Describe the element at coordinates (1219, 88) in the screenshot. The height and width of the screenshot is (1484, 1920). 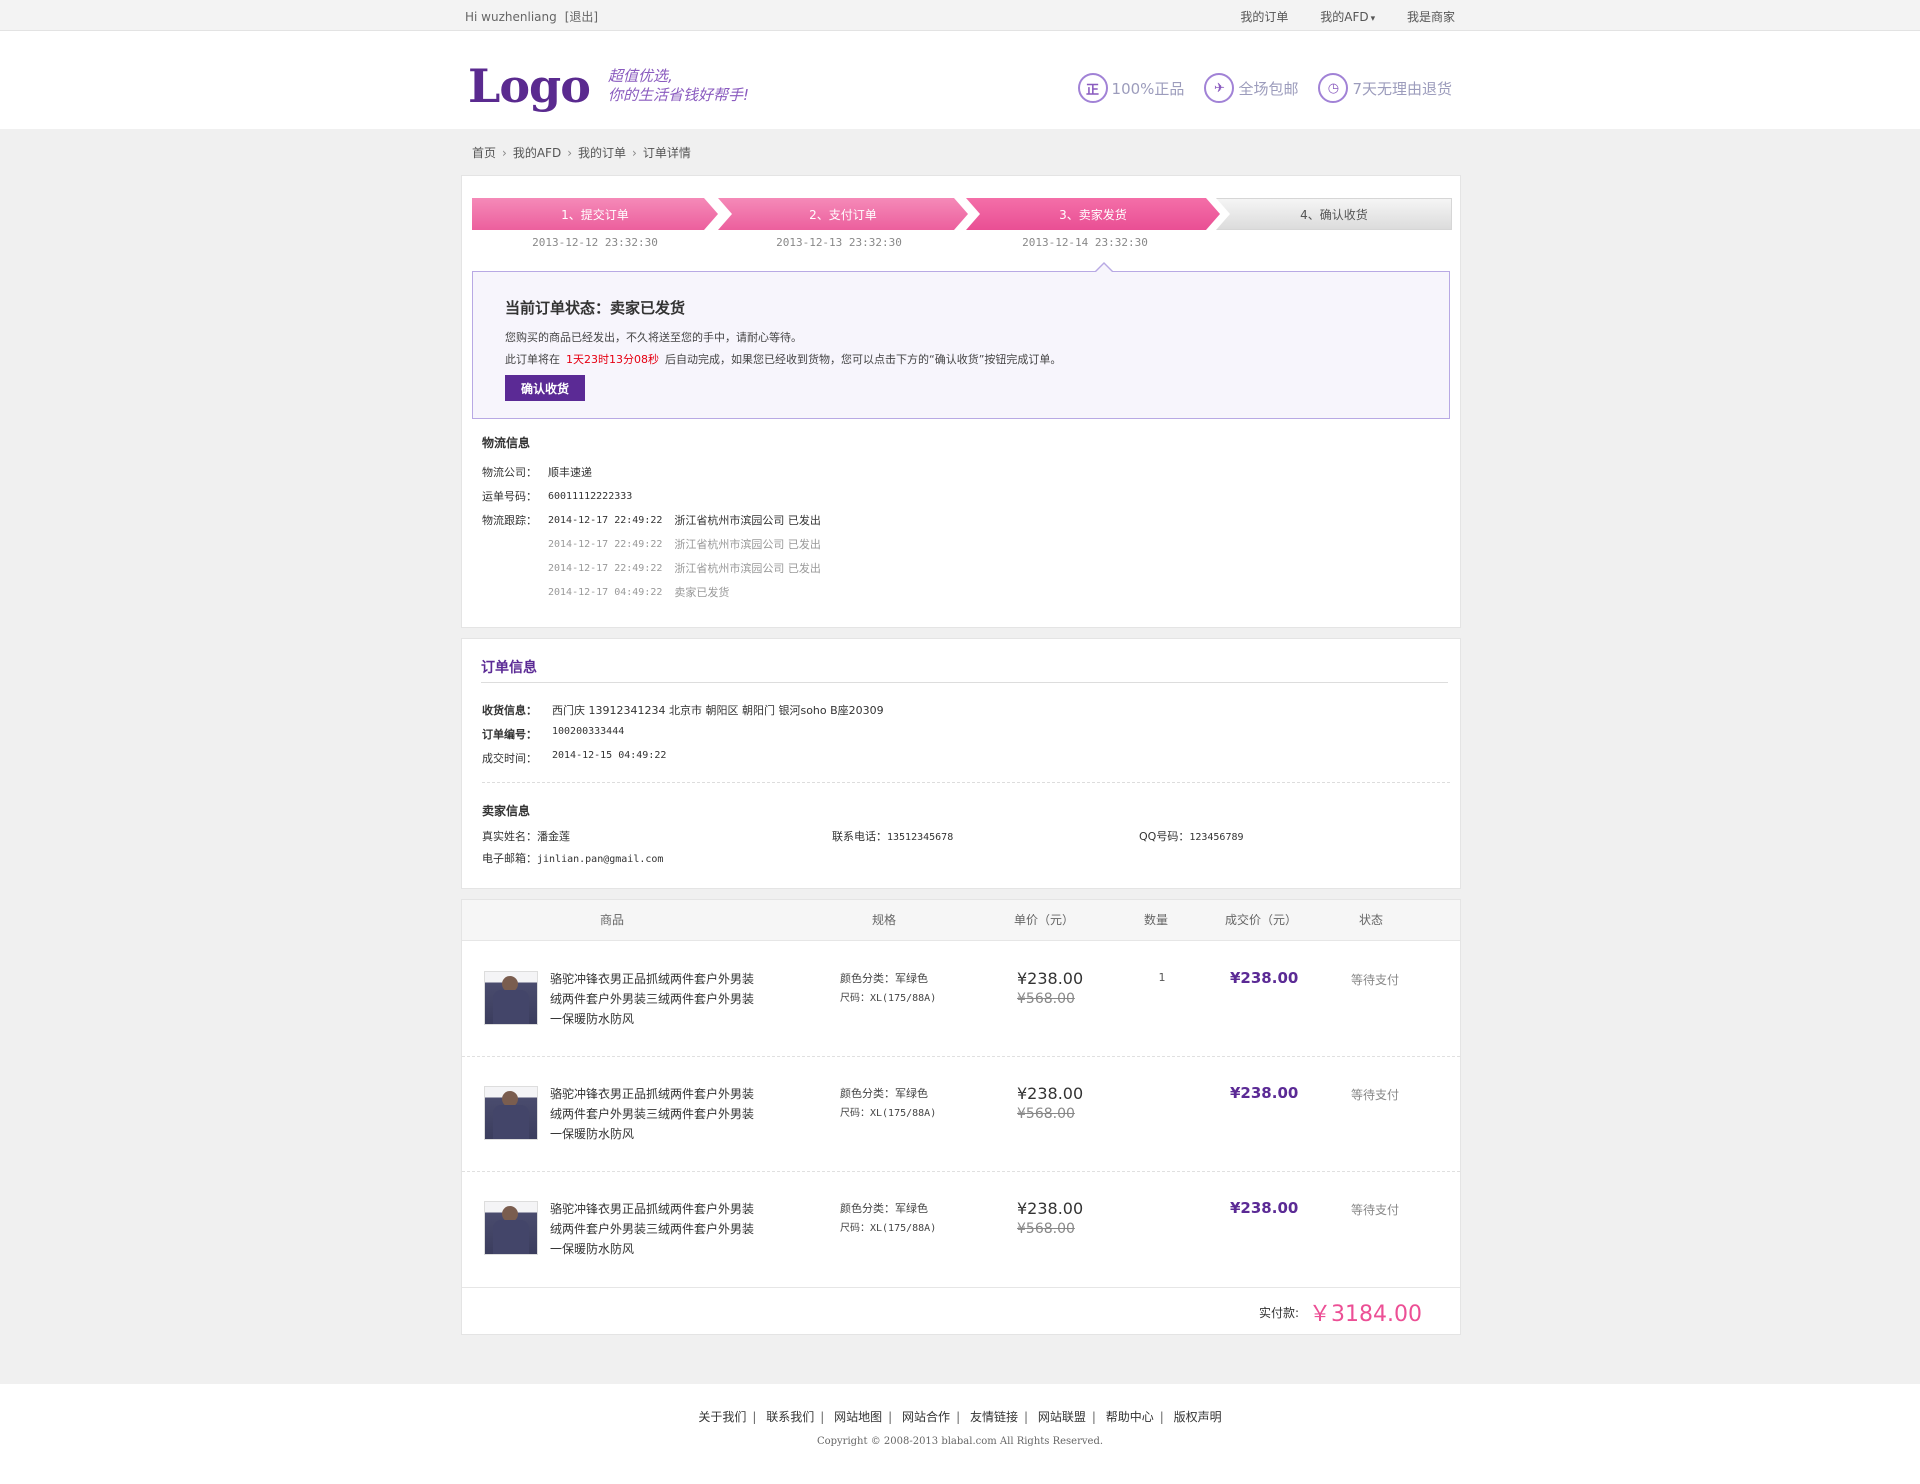
I see `free-shipping-icon: ✈` at that location.